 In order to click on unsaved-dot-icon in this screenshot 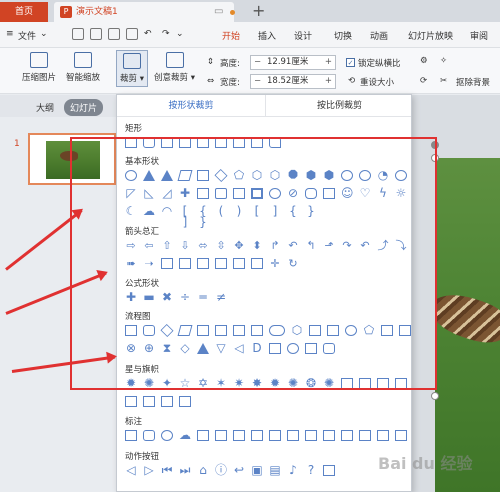, I will do `click(232, 12)`.